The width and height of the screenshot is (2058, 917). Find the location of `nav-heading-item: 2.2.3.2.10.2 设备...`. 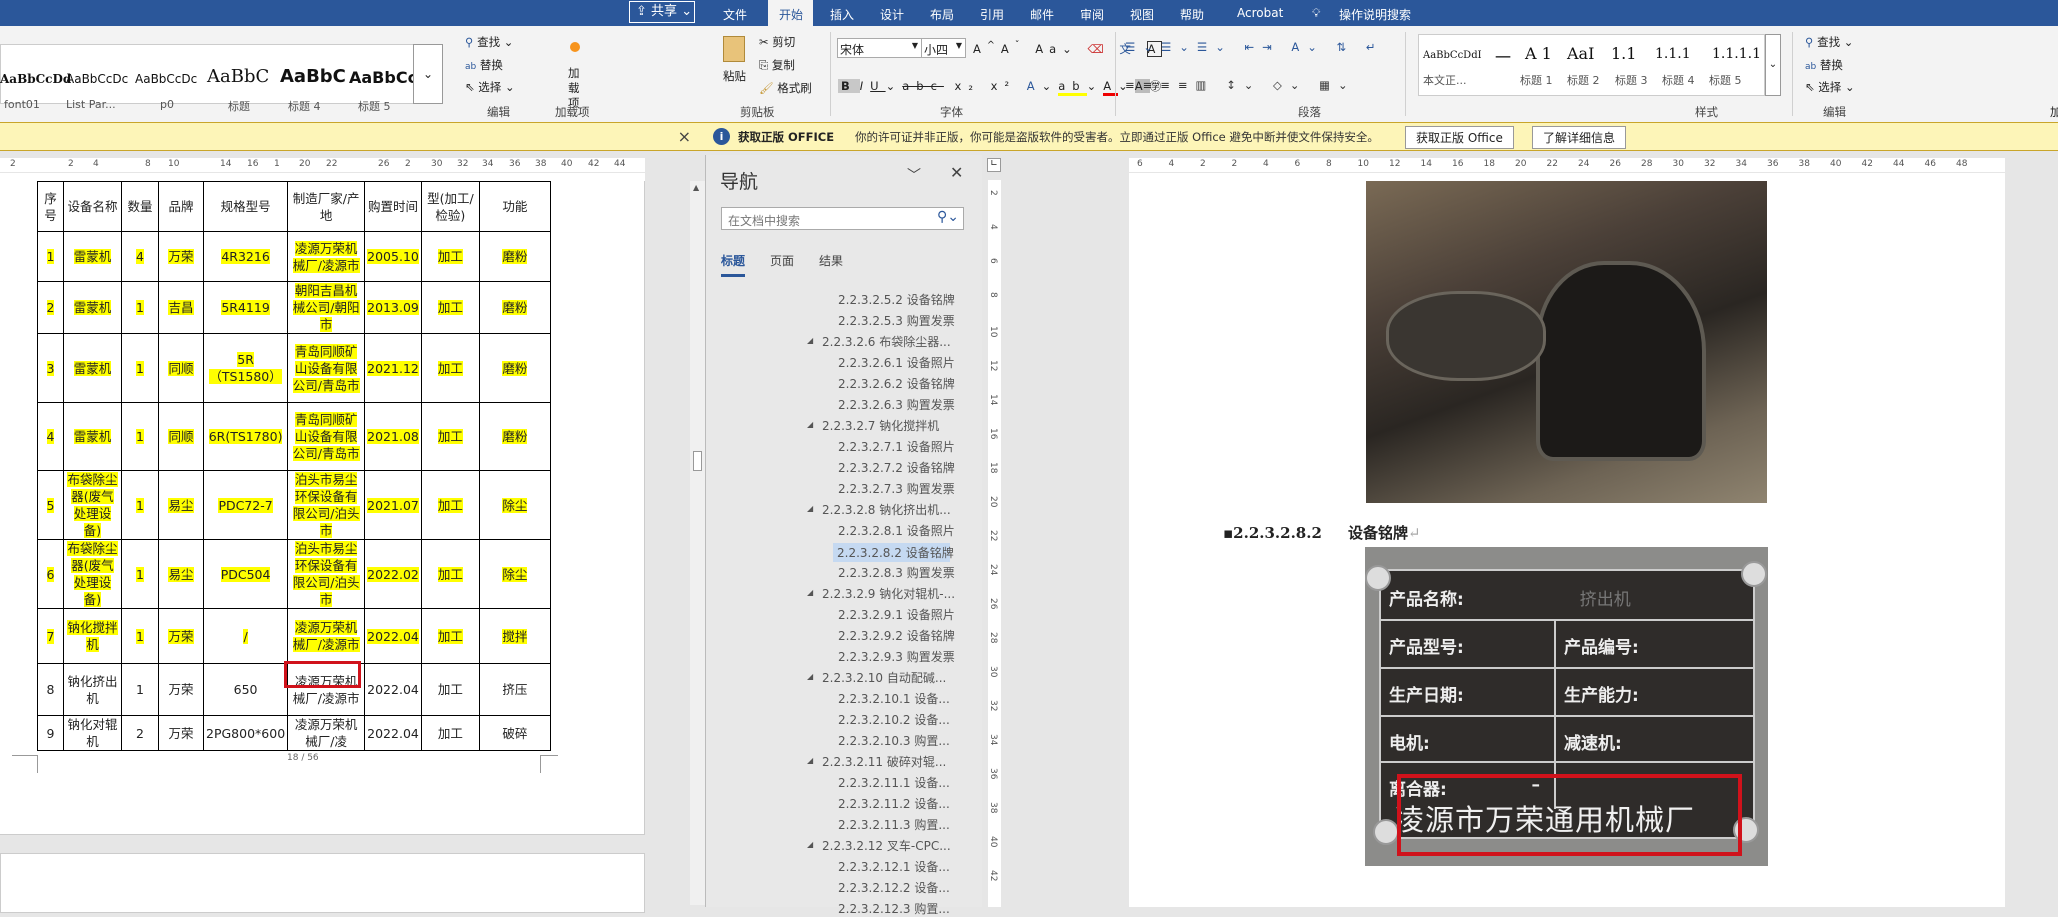

nav-heading-item: 2.2.3.2.10.2 设备... is located at coordinates (894, 719).